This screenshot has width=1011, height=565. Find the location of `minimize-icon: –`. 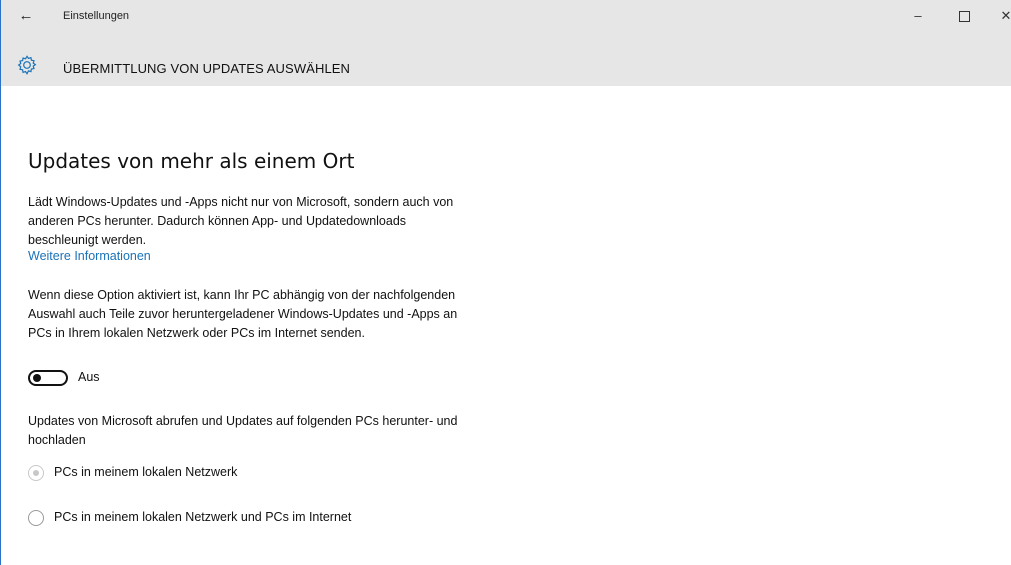

minimize-icon: – is located at coordinates (918, 16).